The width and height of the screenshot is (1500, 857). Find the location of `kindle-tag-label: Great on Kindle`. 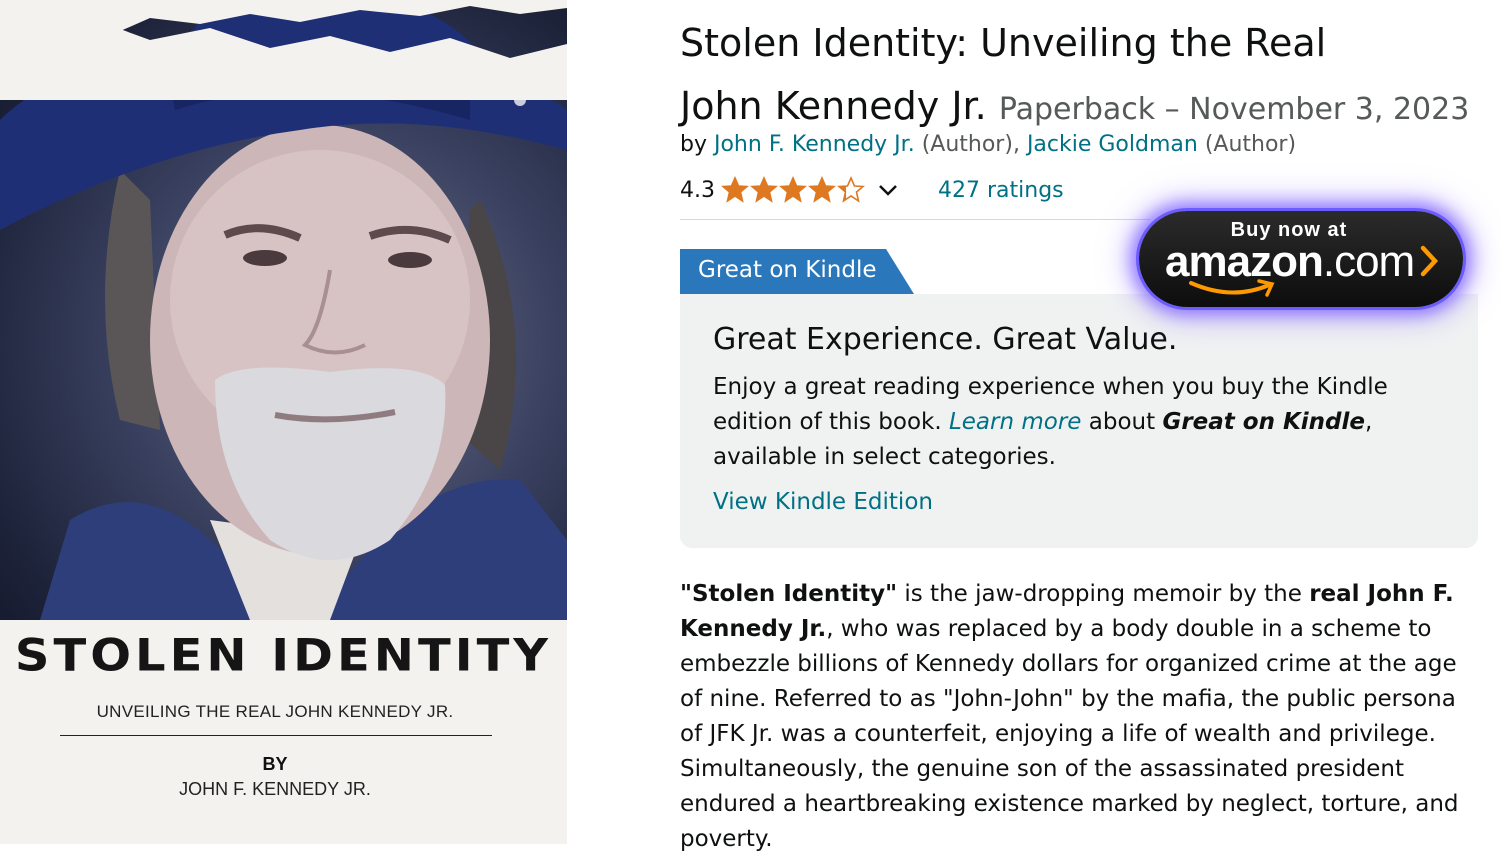

kindle-tag-label: Great on Kindle is located at coordinates (787, 270).